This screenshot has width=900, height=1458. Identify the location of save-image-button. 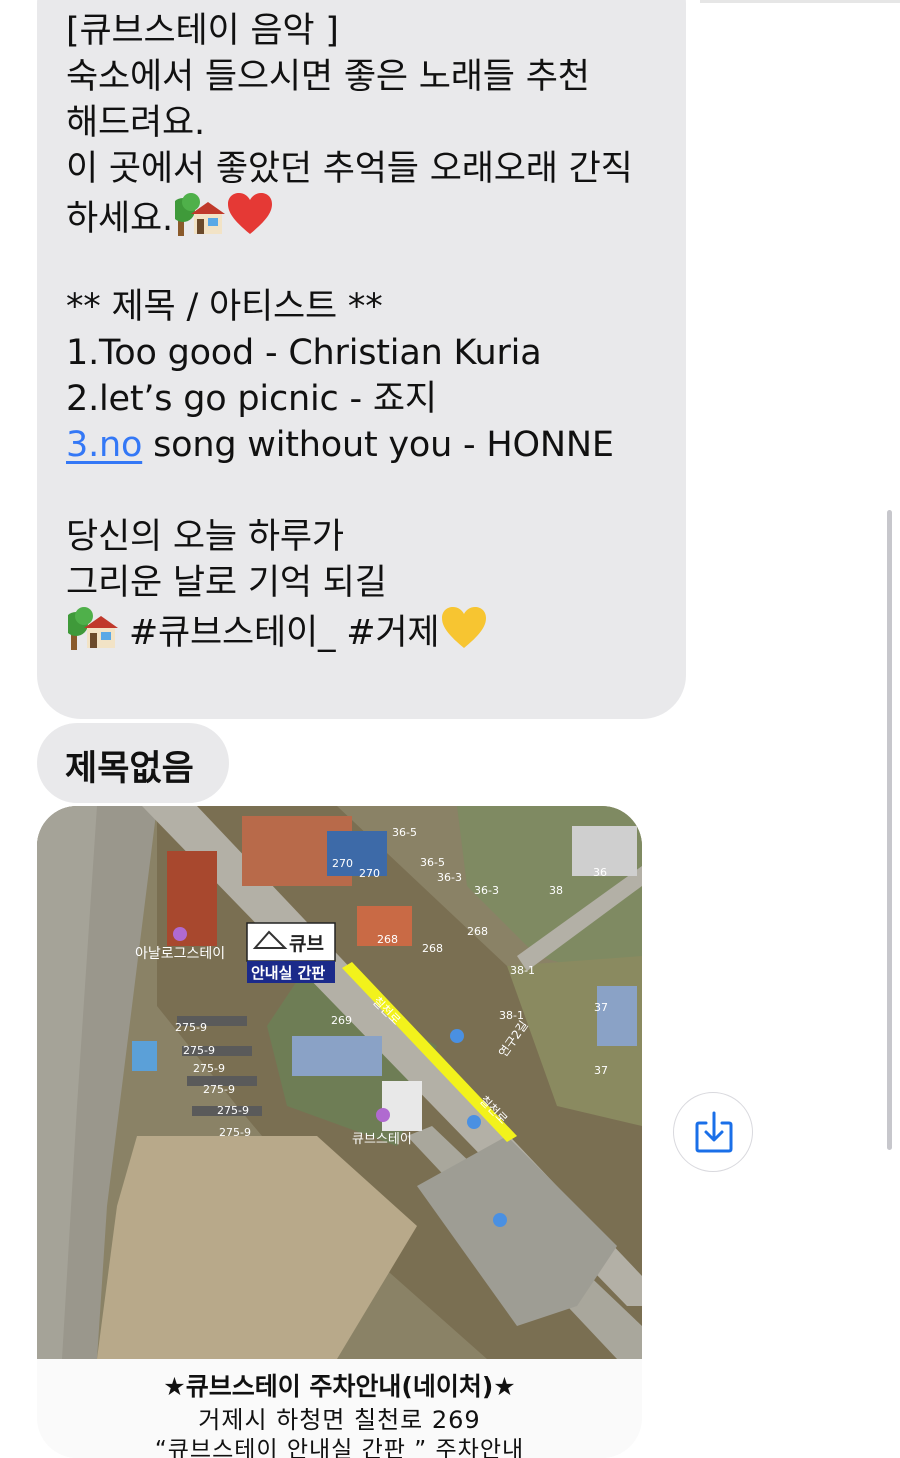
(713, 1132).